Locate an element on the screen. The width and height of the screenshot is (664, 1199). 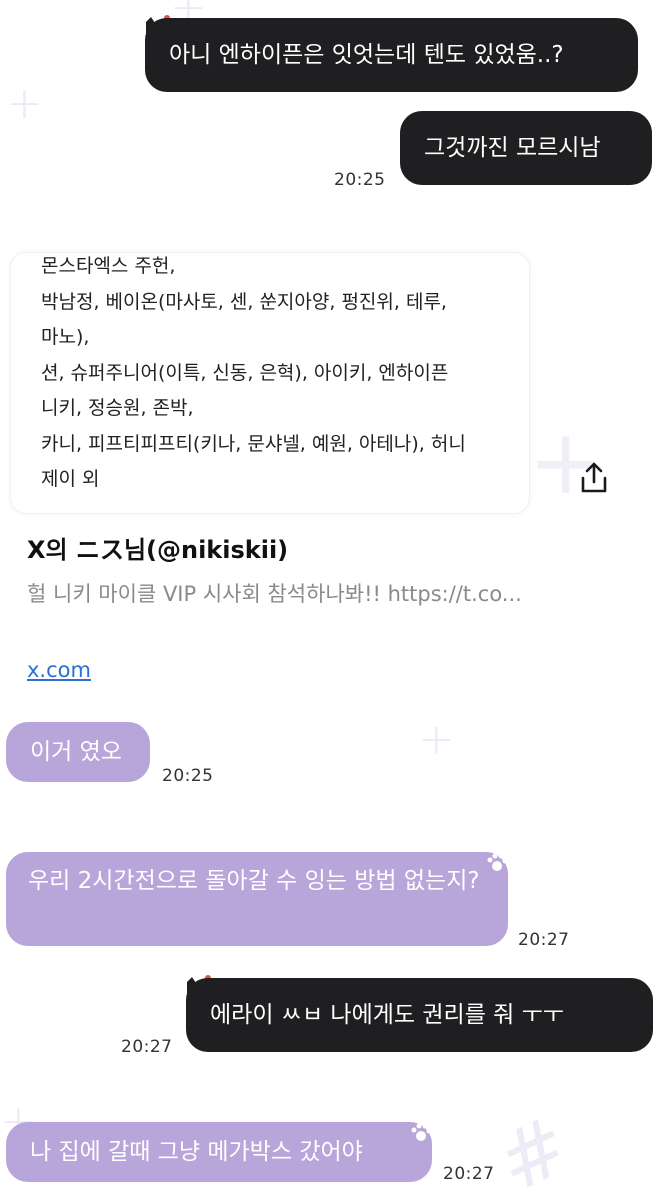
link-title: X의 ニス님(@nikiskii) is located at coordinates (157, 547).